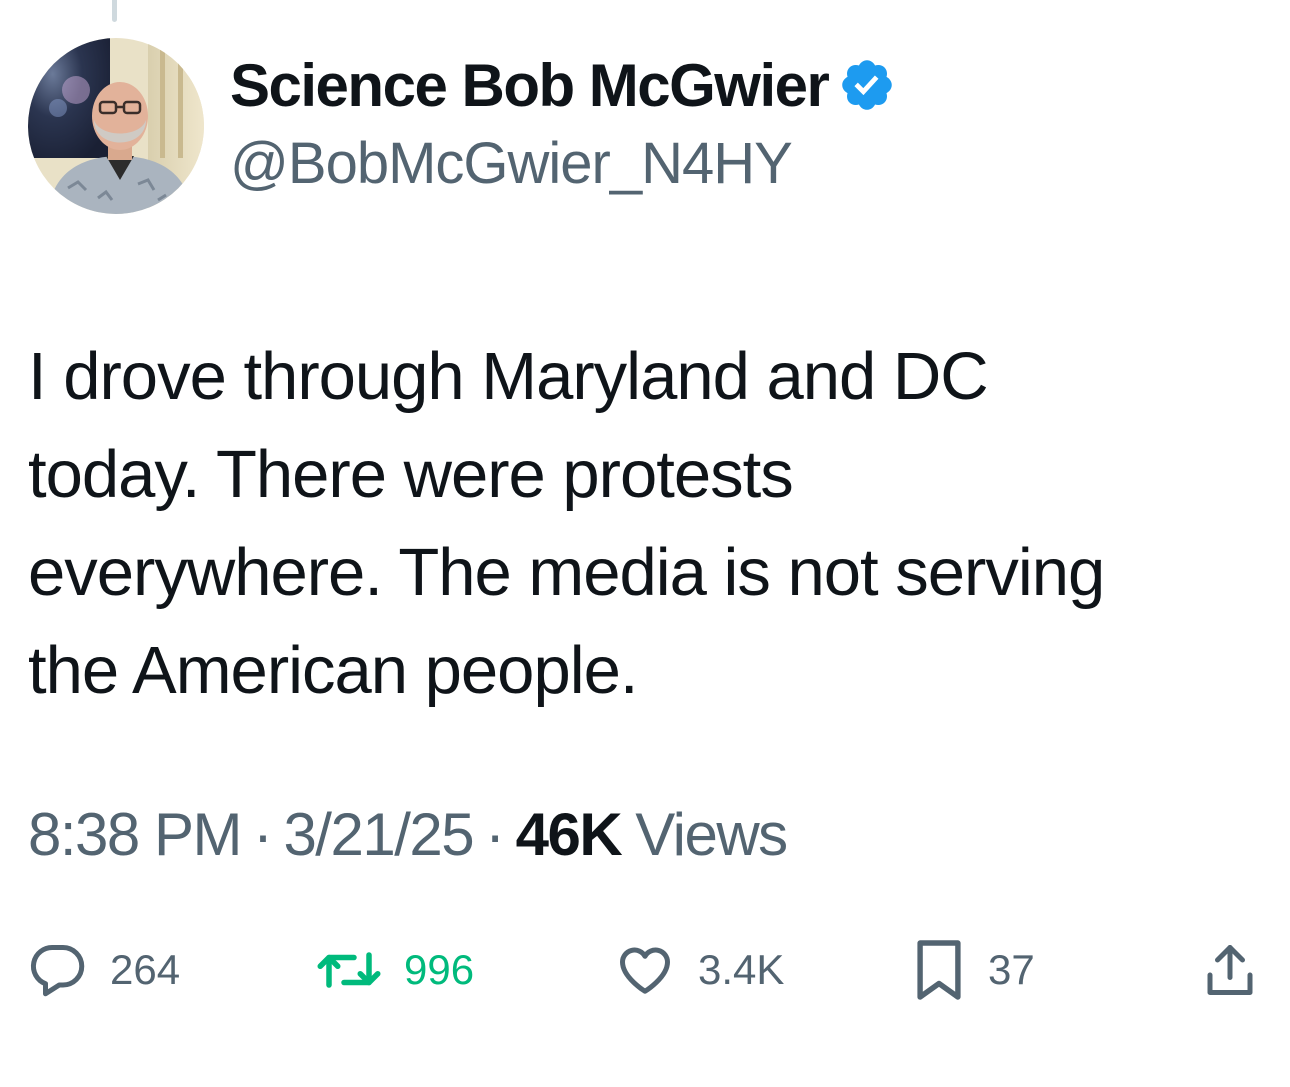 The height and width of the screenshot is (1087, 1290). What do you see at coordinates (569, 834) in the screenshot?
I see `views-count: 46K` at bounding box center [569, 834].